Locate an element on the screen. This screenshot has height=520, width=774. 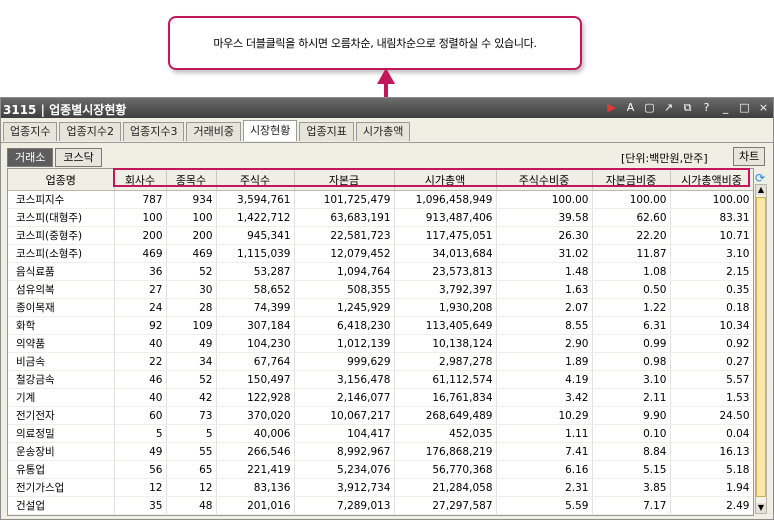
value-cell: 16.13 is located at coordinates (711, 451).